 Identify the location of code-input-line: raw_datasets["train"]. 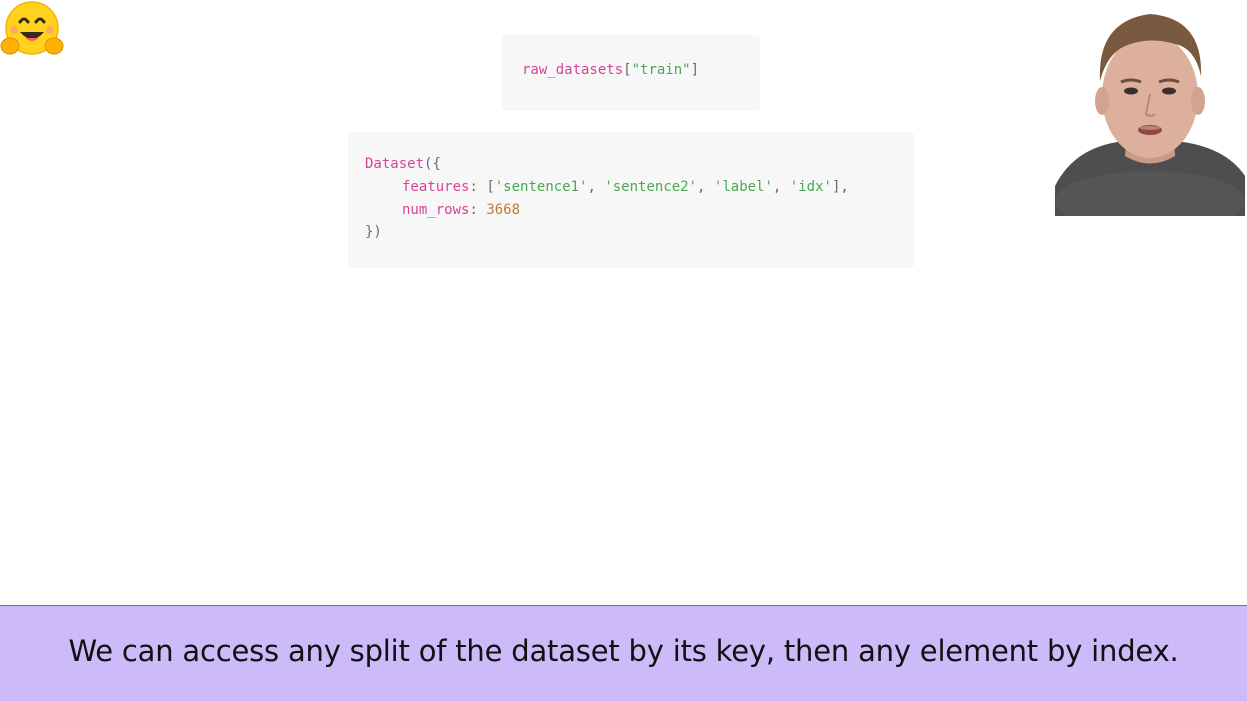
(610, 70).